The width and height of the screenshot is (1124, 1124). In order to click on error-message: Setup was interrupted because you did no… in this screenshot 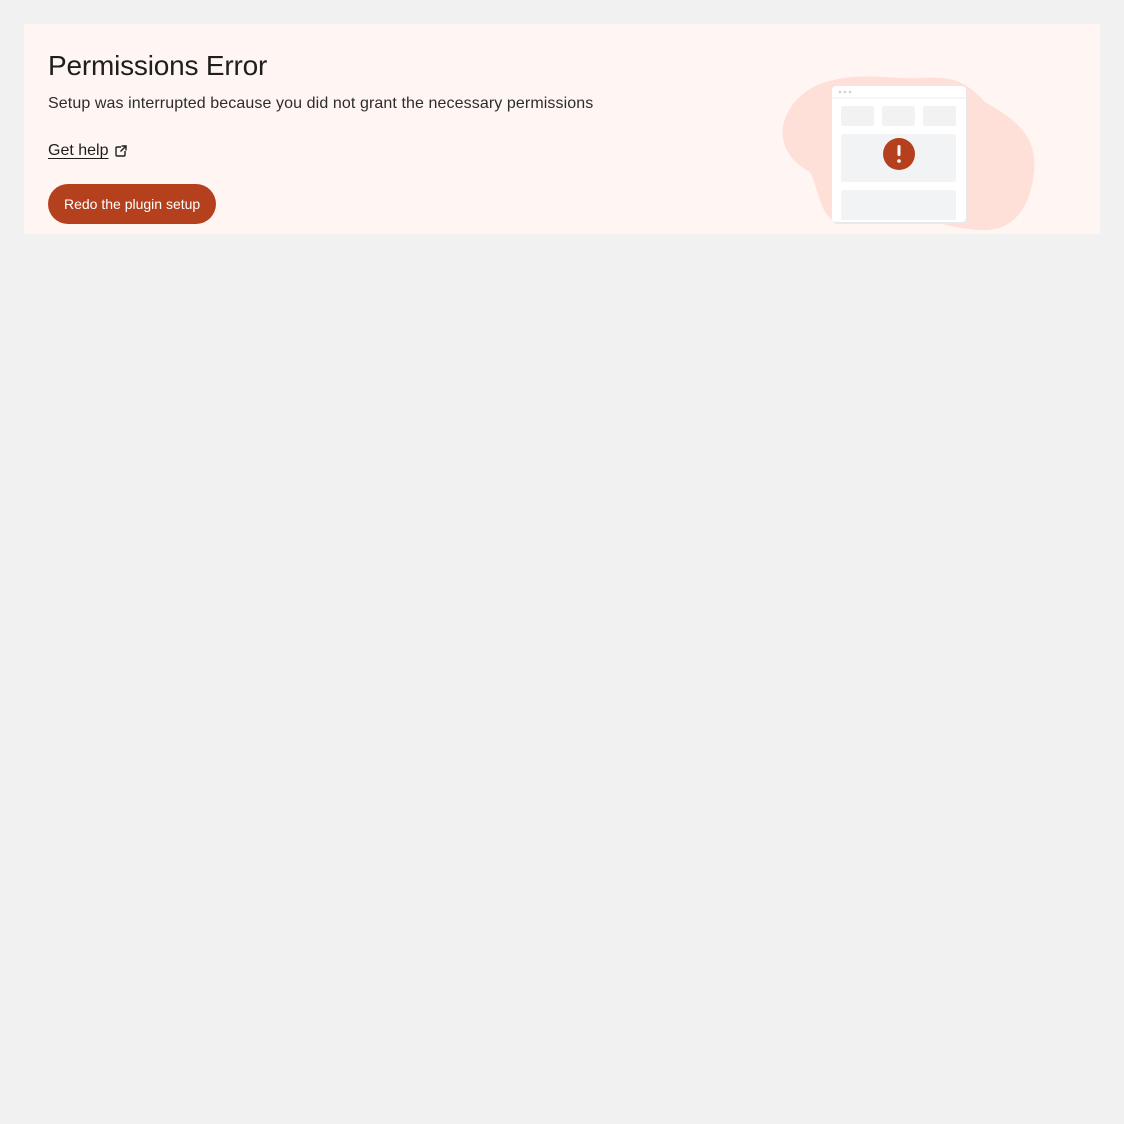, I will do `click(321, 103)`.